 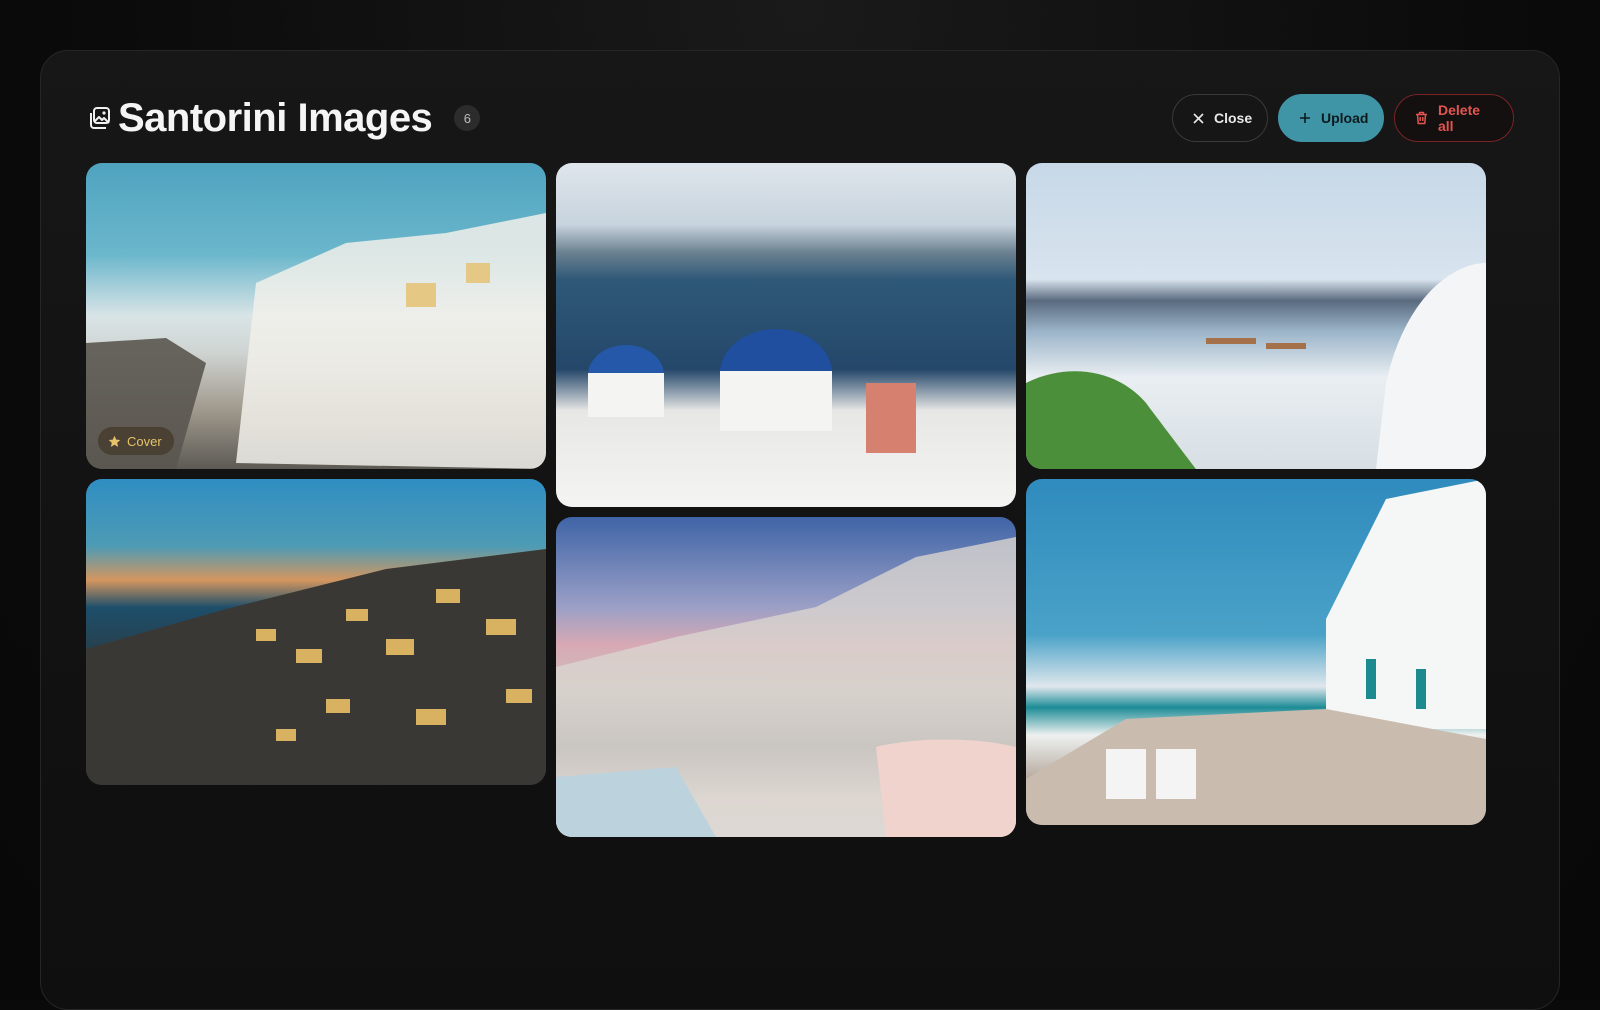 What do you see at coordinates (786, 687) in the screenshot?
I see `sunset-village-illustration` at bounding box center [786, 687].